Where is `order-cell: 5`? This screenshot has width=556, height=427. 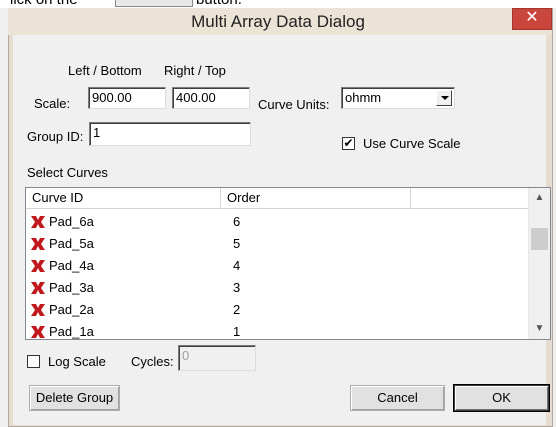 order-cell: 5 is located at coordinates (237, 243).